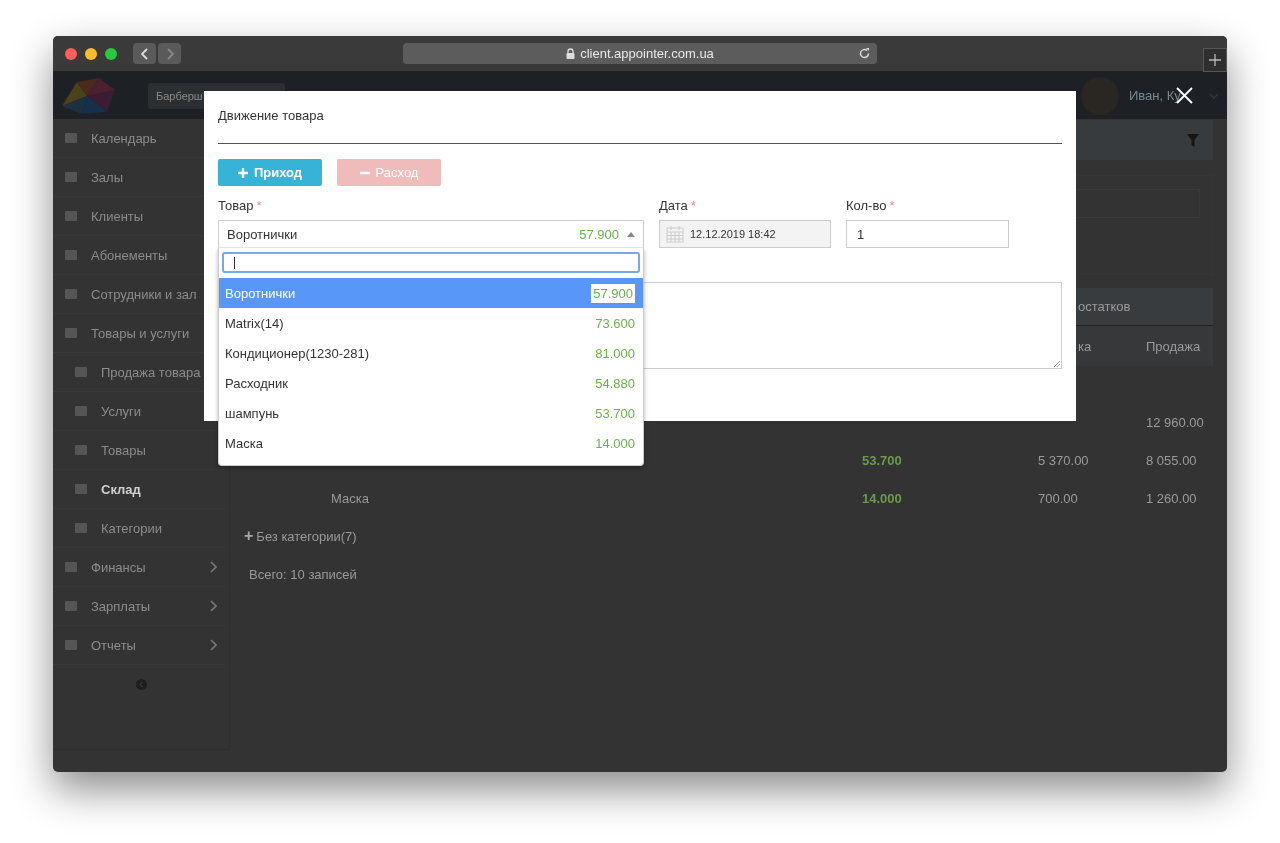 The width and height of the screenshot is (1280, 843). Describe the element at coordinates (866, 206) in the screenshot. I see `field-label: Кол-во` at that location.